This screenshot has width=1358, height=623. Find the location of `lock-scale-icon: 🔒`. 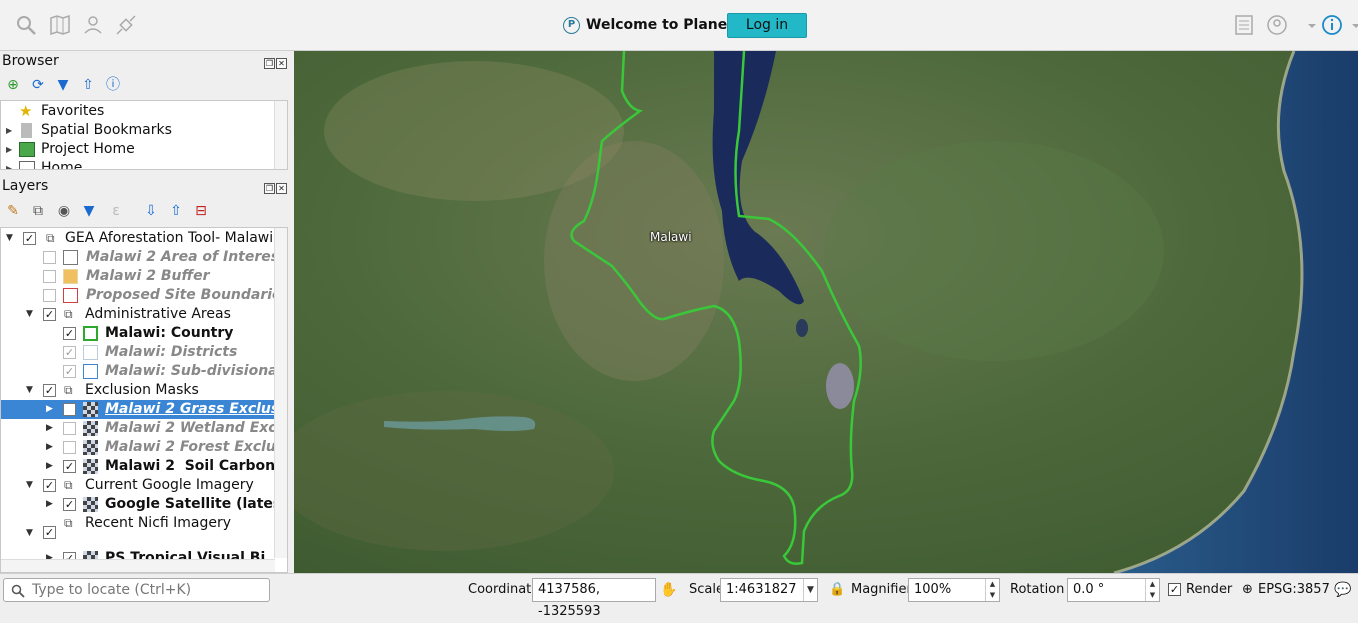

lock-scale-icon: 🔒 is located at coordinates (837, 589).